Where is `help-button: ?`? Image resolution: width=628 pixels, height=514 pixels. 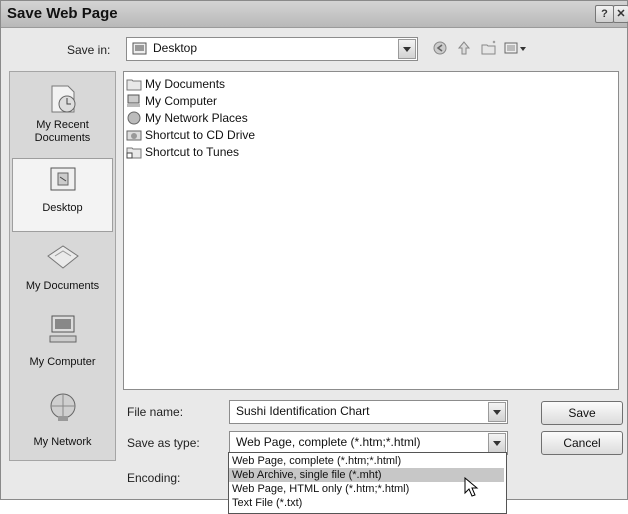 help-button: ? is located at coordinates (604, 14).